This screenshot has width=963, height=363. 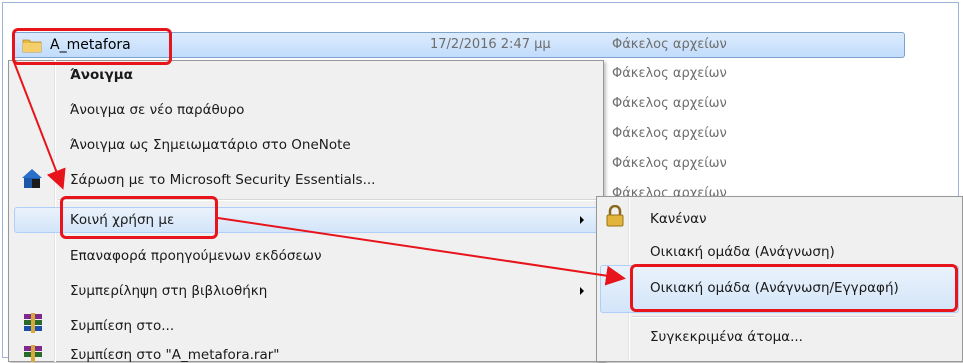 I want to click on menu-open-new-window: Άνοιγμα σε νέο παράθυρο, so click(x=157, y=110).